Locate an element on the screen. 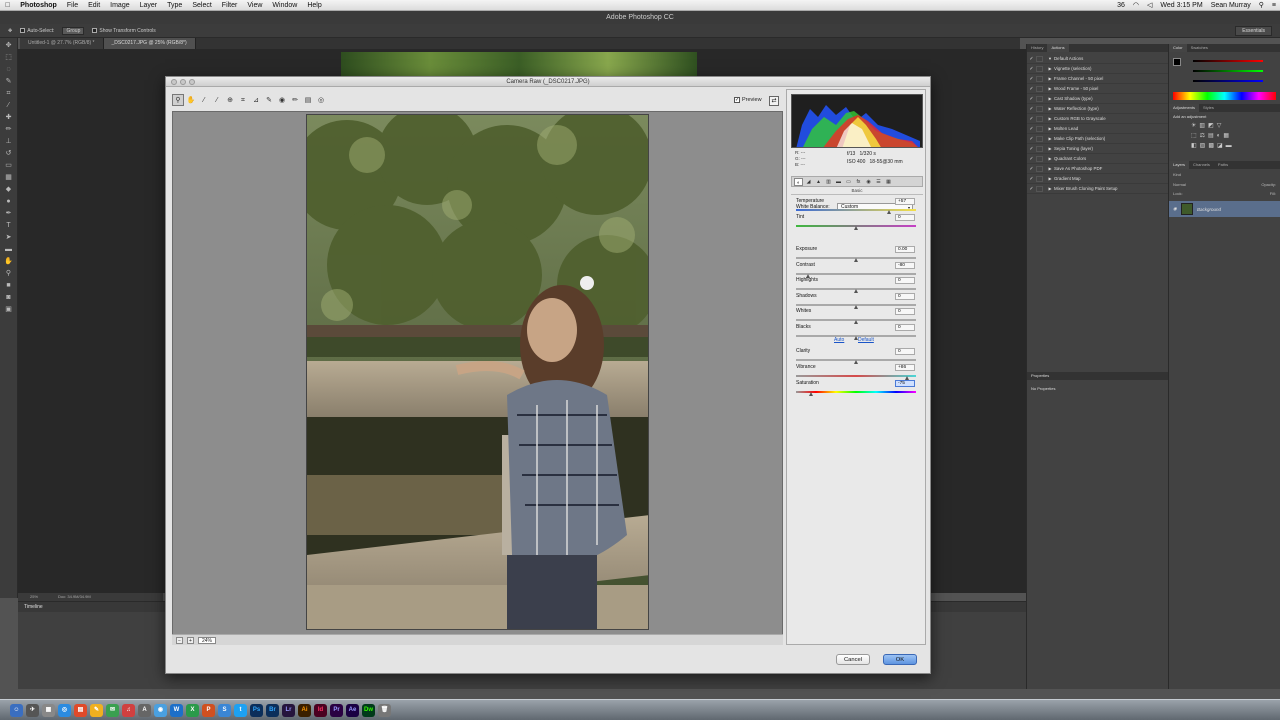 The width and height of the screenshot is (1280, 720). launchpad-icon: ✈ is located at coordinates (32, 710).